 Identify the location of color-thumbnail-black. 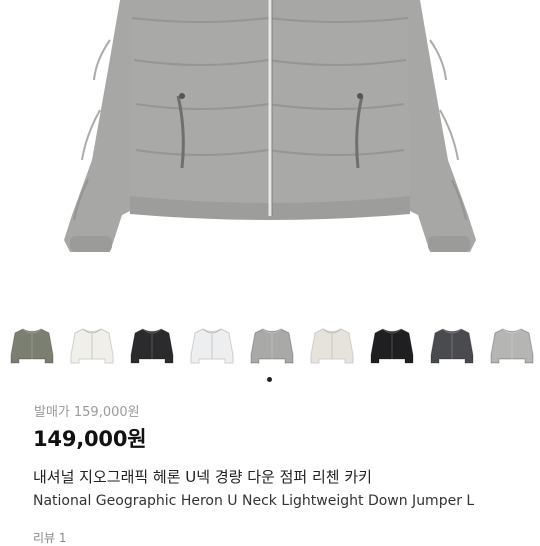
(151, 345).